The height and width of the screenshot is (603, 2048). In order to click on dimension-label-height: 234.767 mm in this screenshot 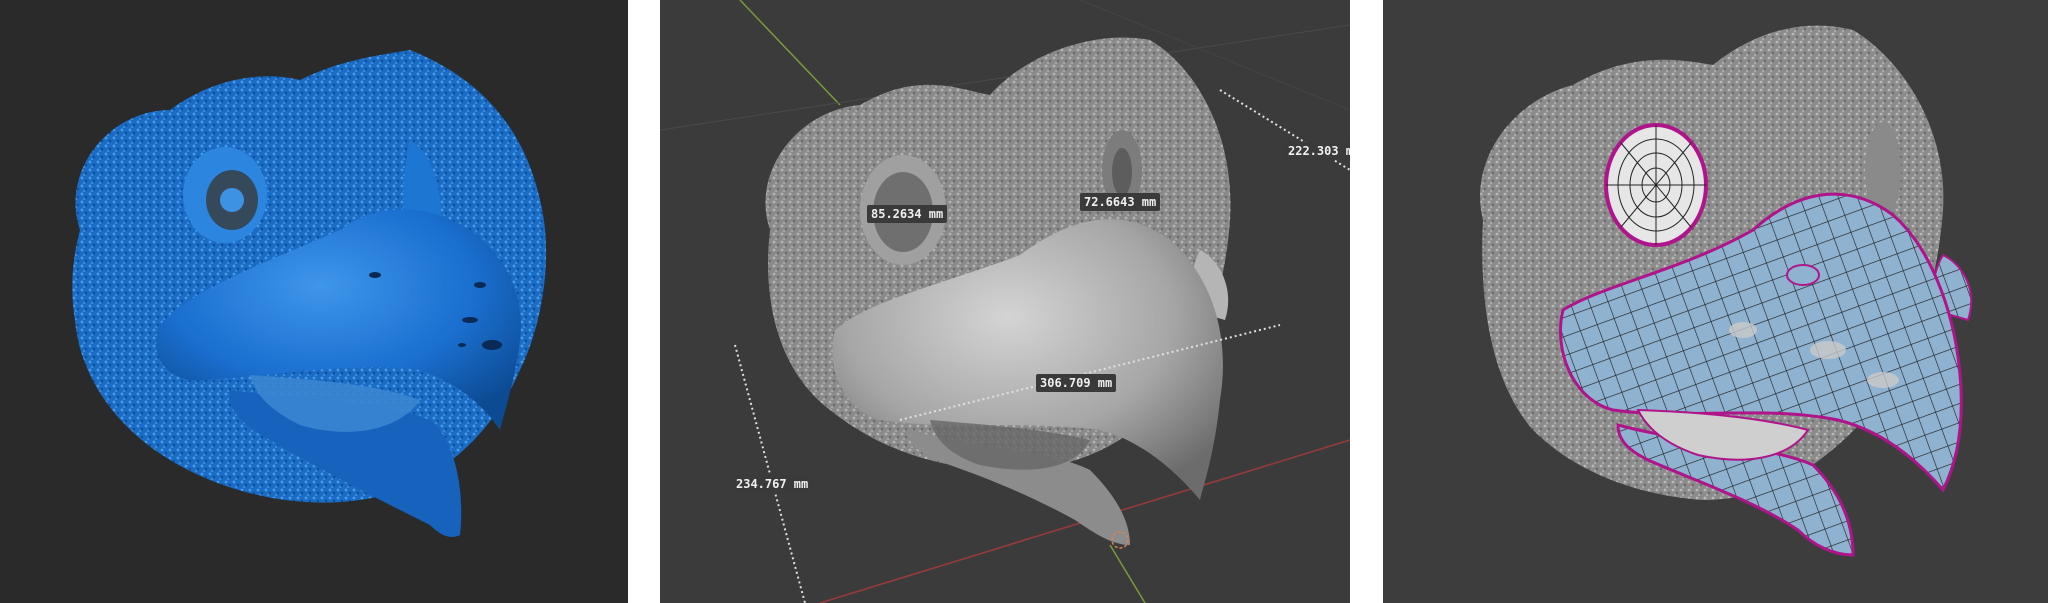, I will do `click(772, 484)`.